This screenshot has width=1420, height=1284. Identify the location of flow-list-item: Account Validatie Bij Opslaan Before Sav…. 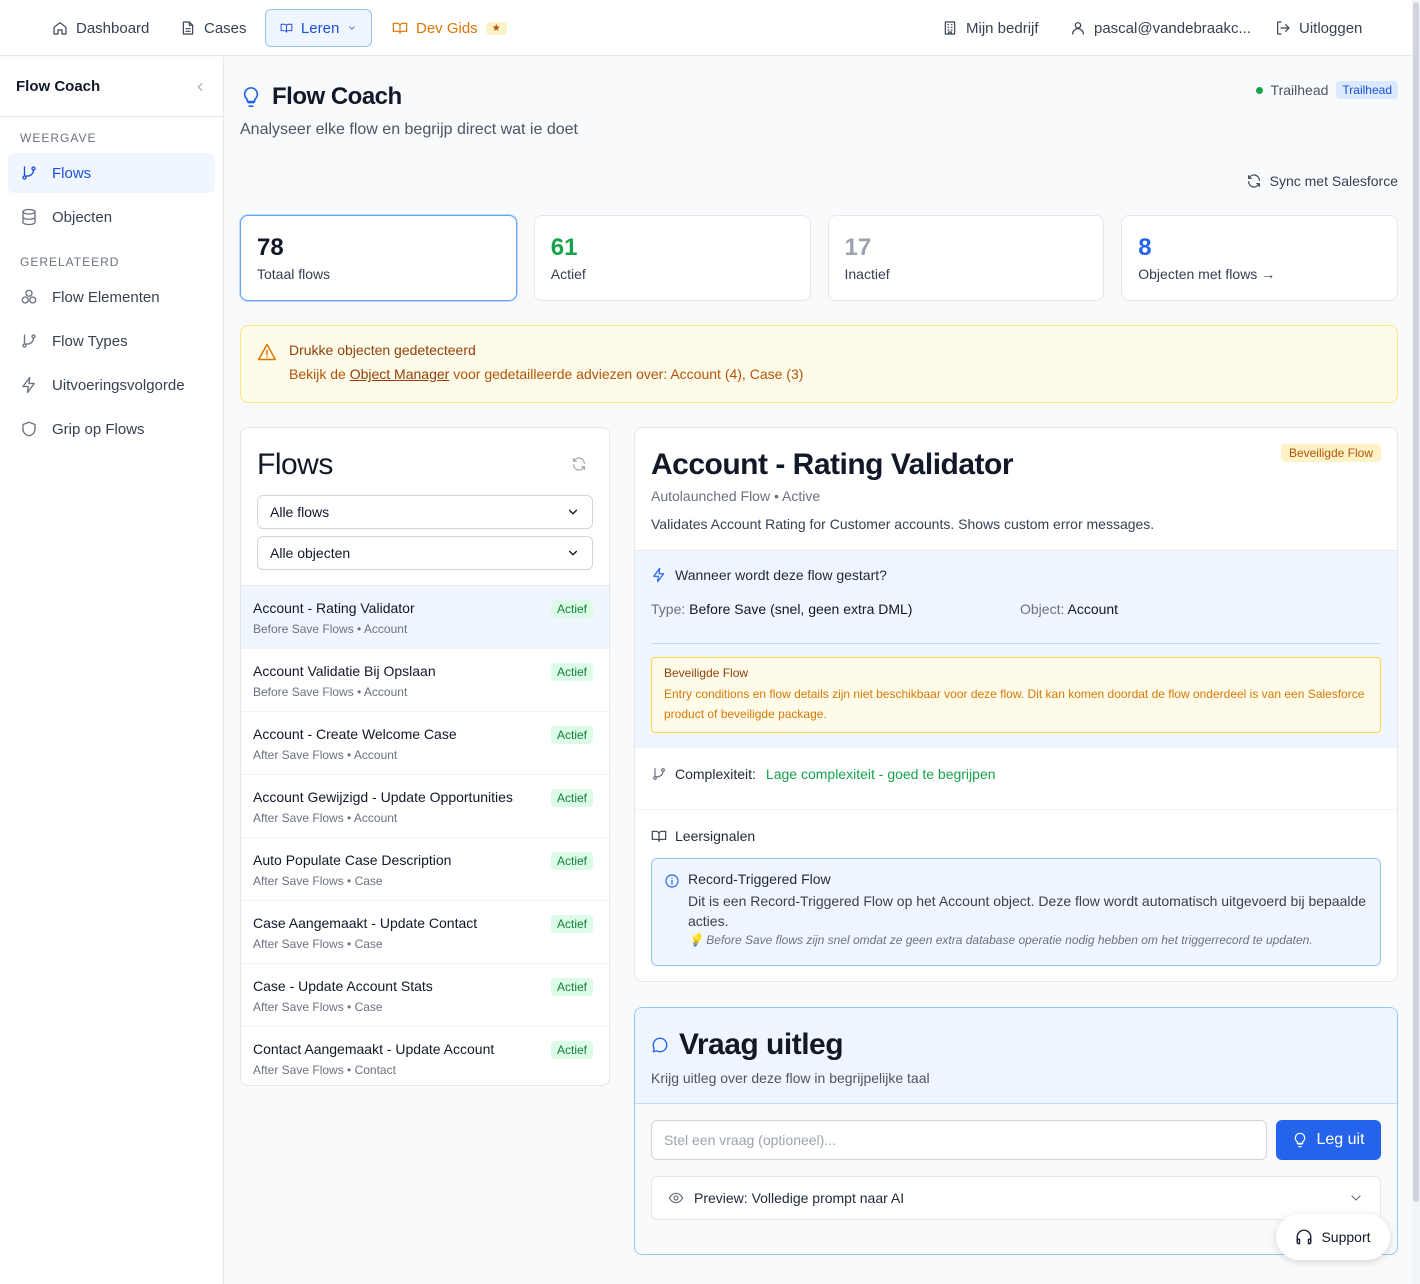
(425, 680).